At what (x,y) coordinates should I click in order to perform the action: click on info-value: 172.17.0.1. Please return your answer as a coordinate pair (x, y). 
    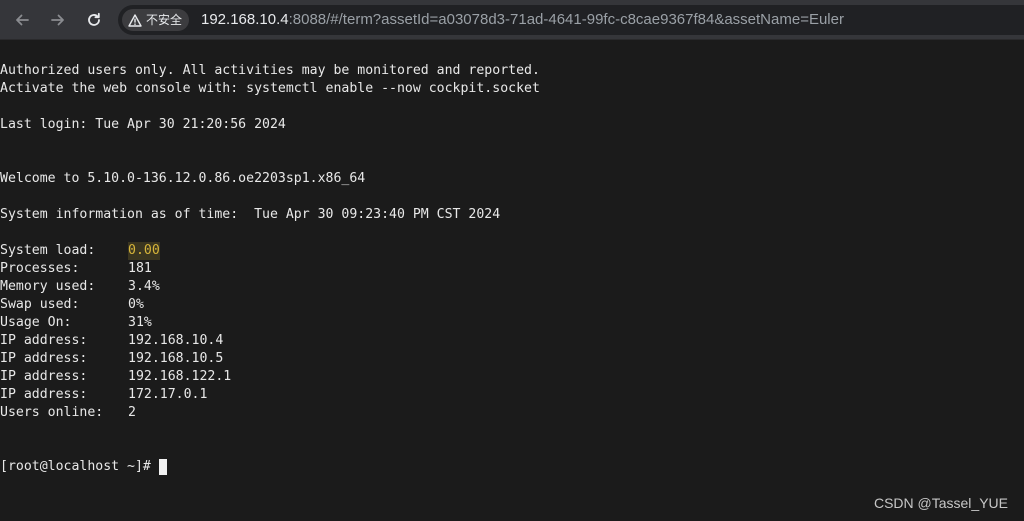
    Looking at the image, I should click on (168, 394).